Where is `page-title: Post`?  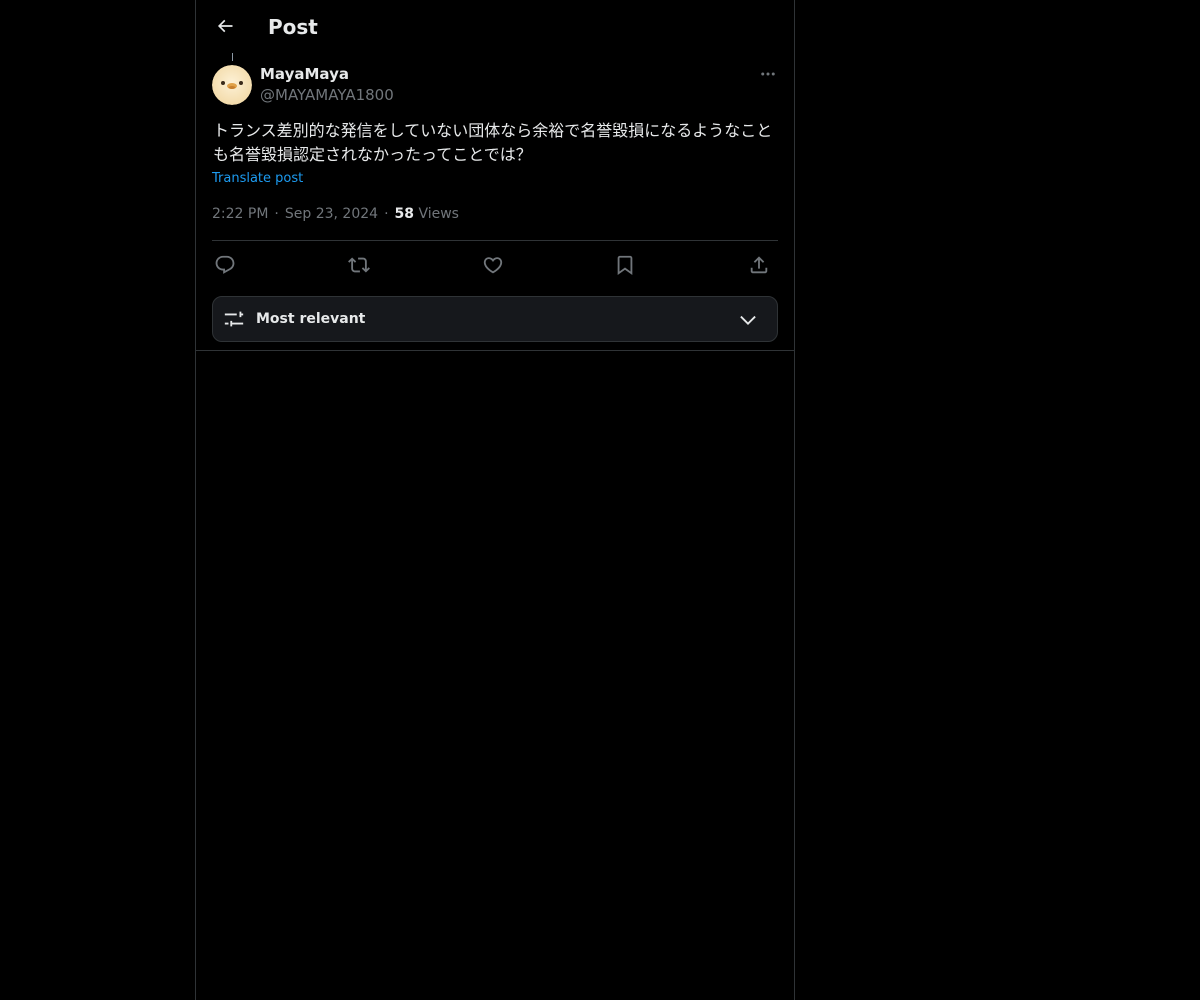
page-title: Post is located at coordinates (293, 27).